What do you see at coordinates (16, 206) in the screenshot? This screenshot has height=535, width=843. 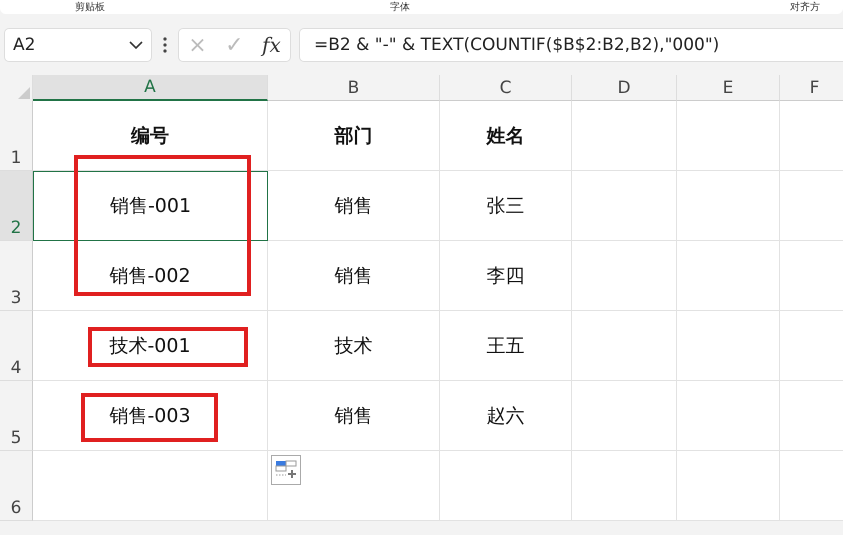 I see `row-header: 2` at bounding box center [16, 206].